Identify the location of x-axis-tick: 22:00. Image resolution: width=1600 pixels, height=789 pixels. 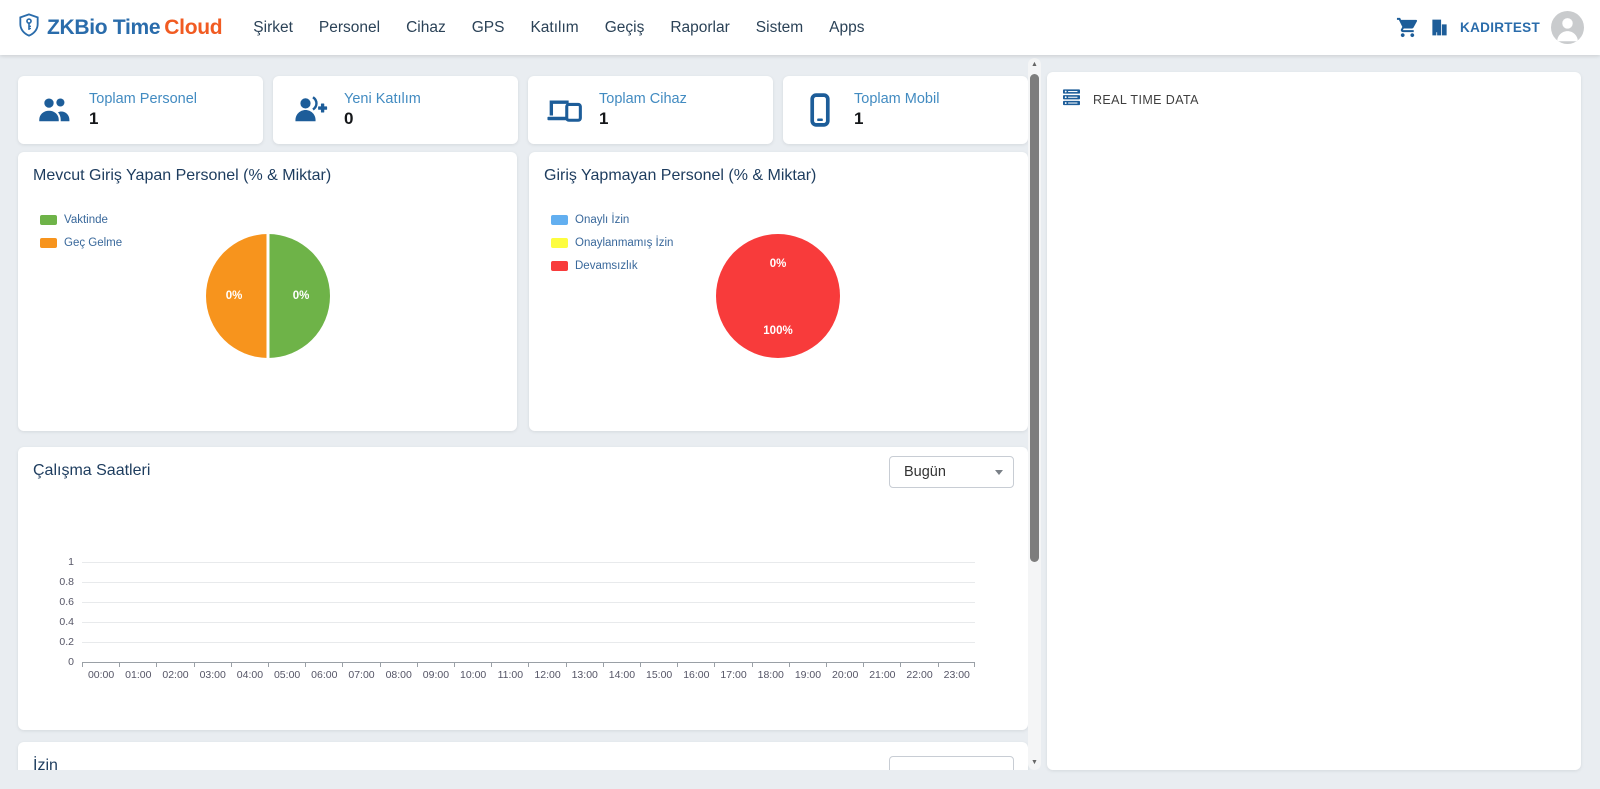
(918, 671).